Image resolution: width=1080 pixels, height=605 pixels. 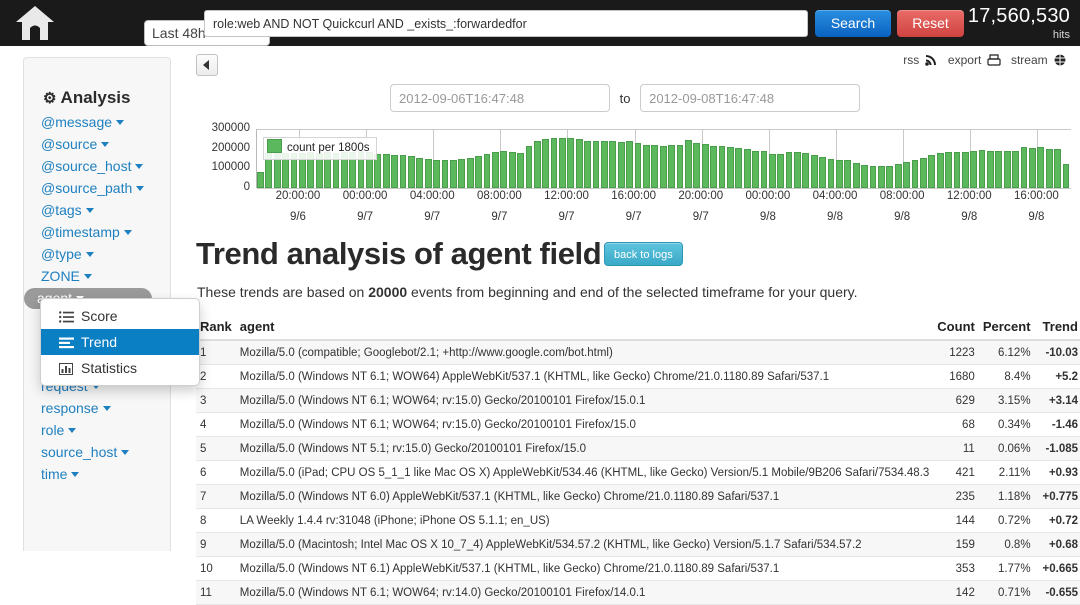 What do you see at coordinates (964, 60) in the screenshot?
I see `export-link: export` at bounding box center [964, 60].